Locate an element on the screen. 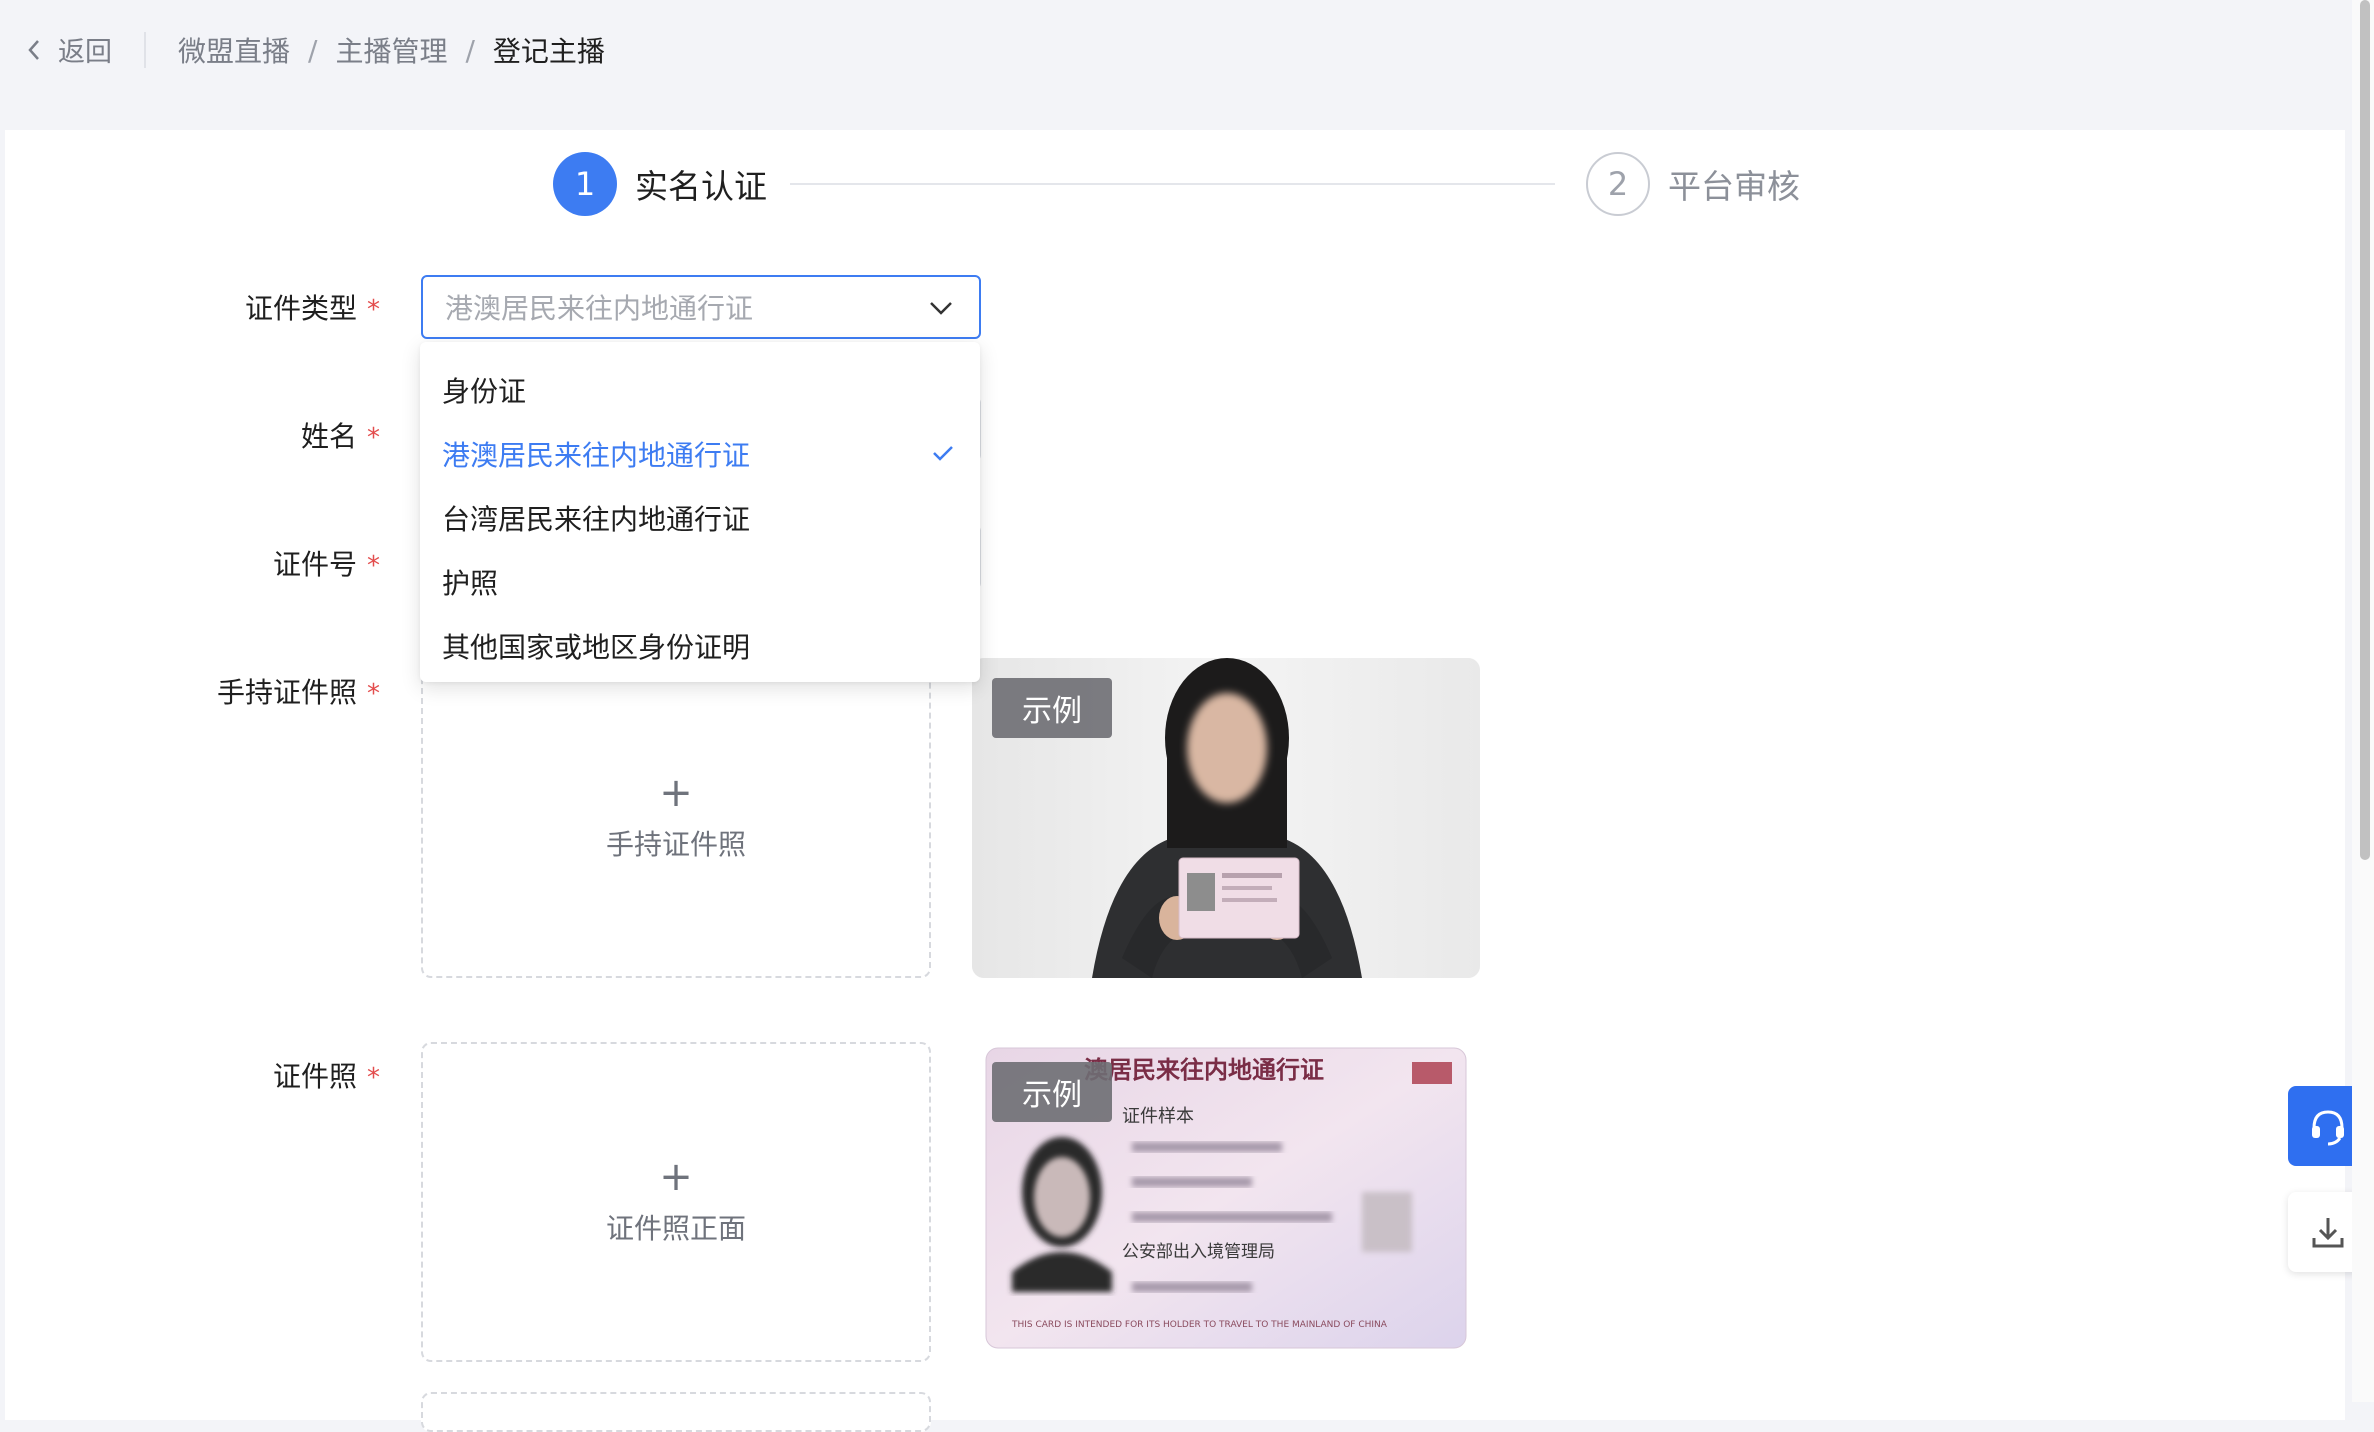 This screenshot has width=2374, height=1432. back-label: 返回 is located at coordinates (85, 52).